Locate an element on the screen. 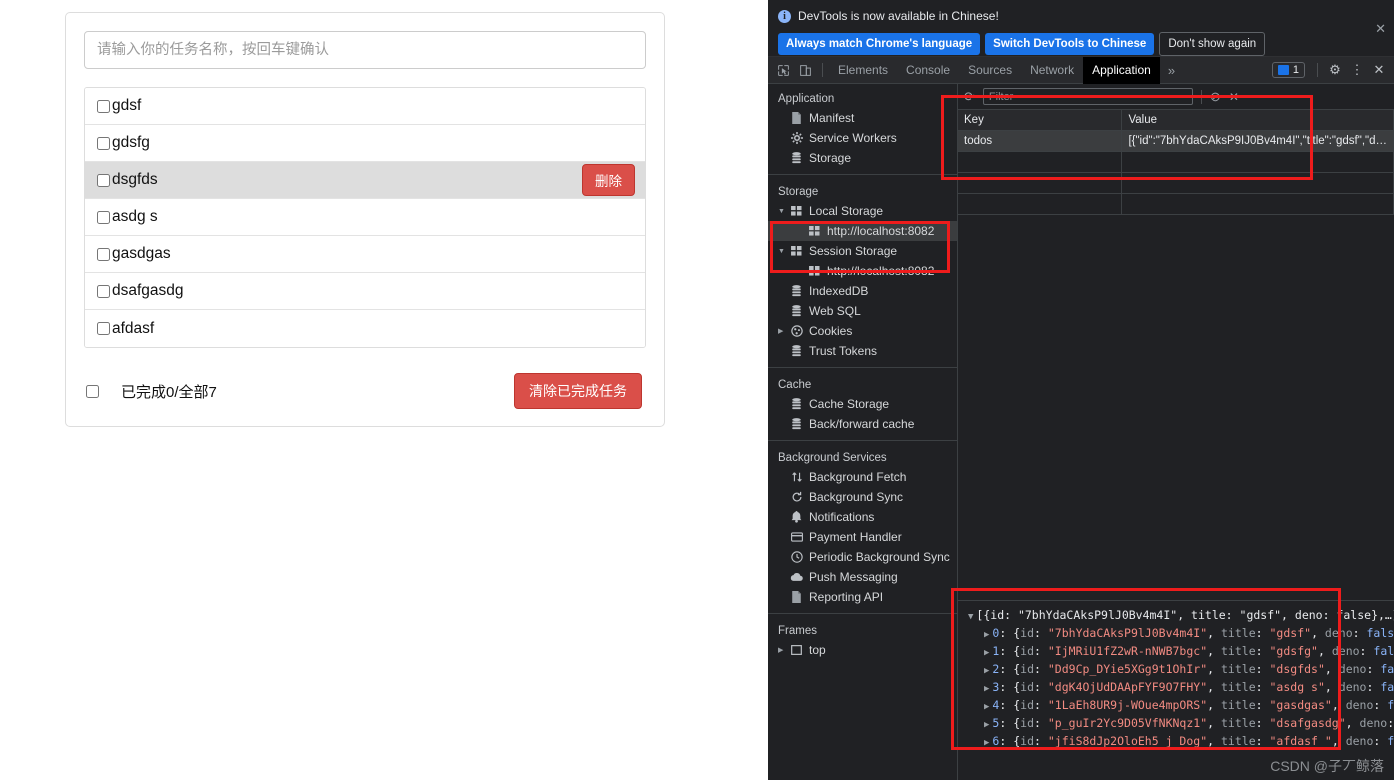  cell-key: todos is located at coordinates (1040, 141).